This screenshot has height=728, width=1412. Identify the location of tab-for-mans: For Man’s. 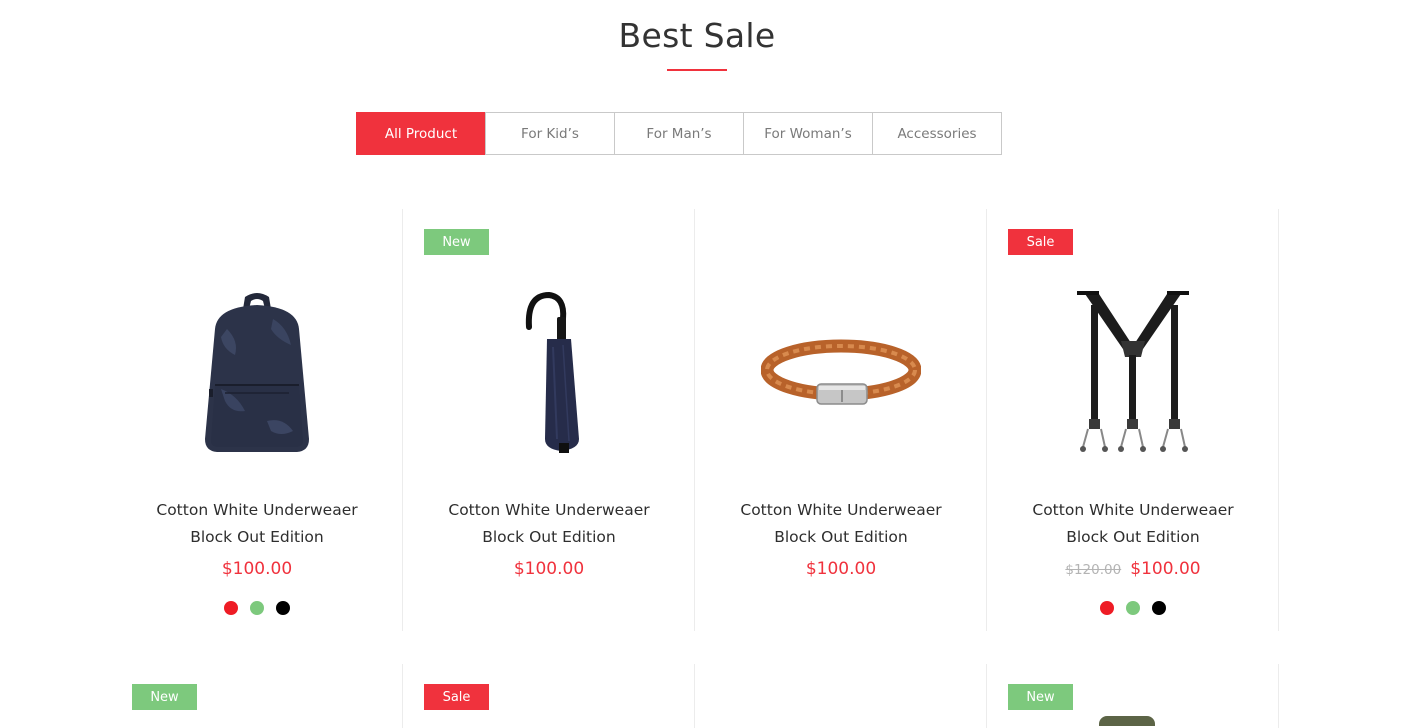
(679, 133).